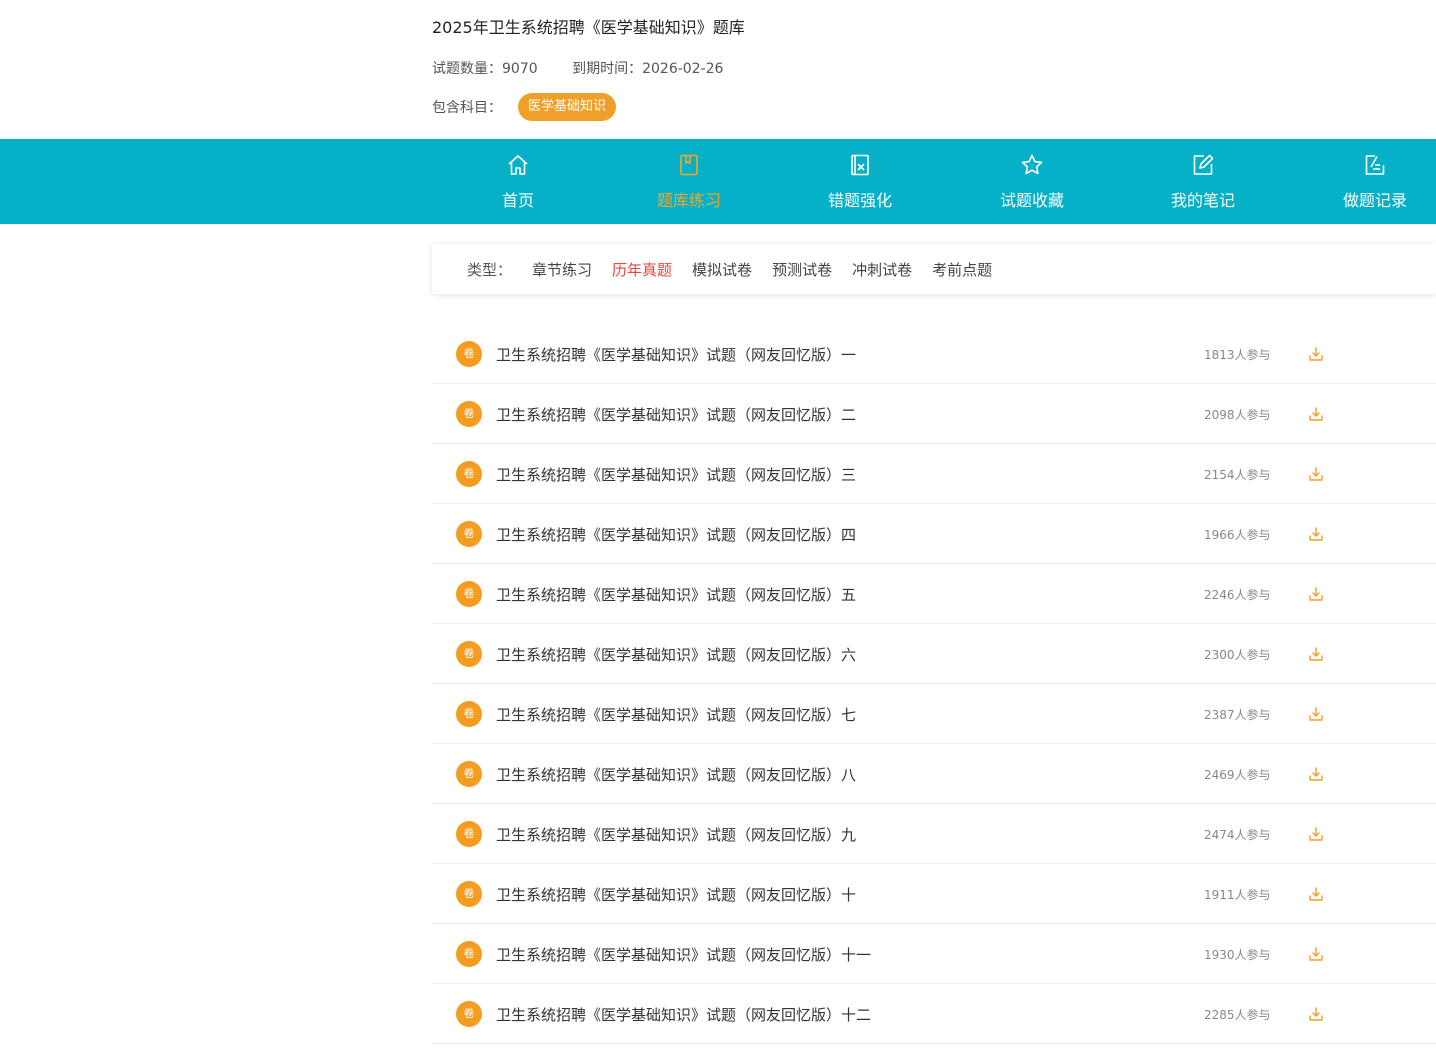 Image resolution: width=1436 pixels, height=1048 pixels. What do you see at coordinates (683, 954) in the screenshot?
I see `paper-title: 卫生系统招聘《医学基础知识》试题（网友回忆版）十一` at bounding box center [683, 954].